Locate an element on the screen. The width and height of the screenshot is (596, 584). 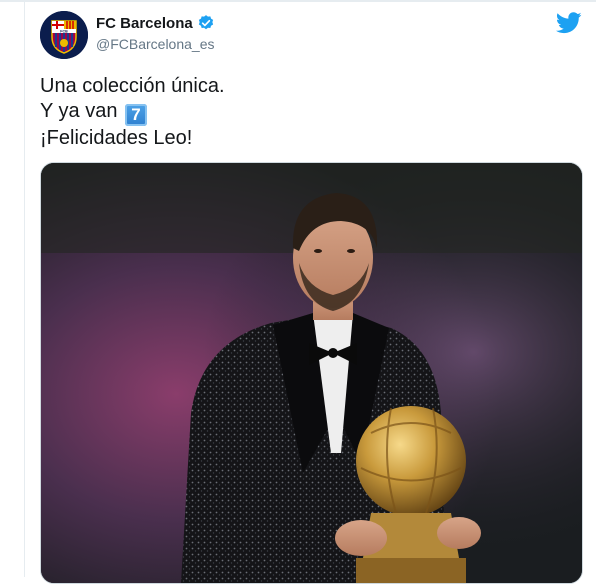
verified-badge-icon is located at coordinates (205, 22).